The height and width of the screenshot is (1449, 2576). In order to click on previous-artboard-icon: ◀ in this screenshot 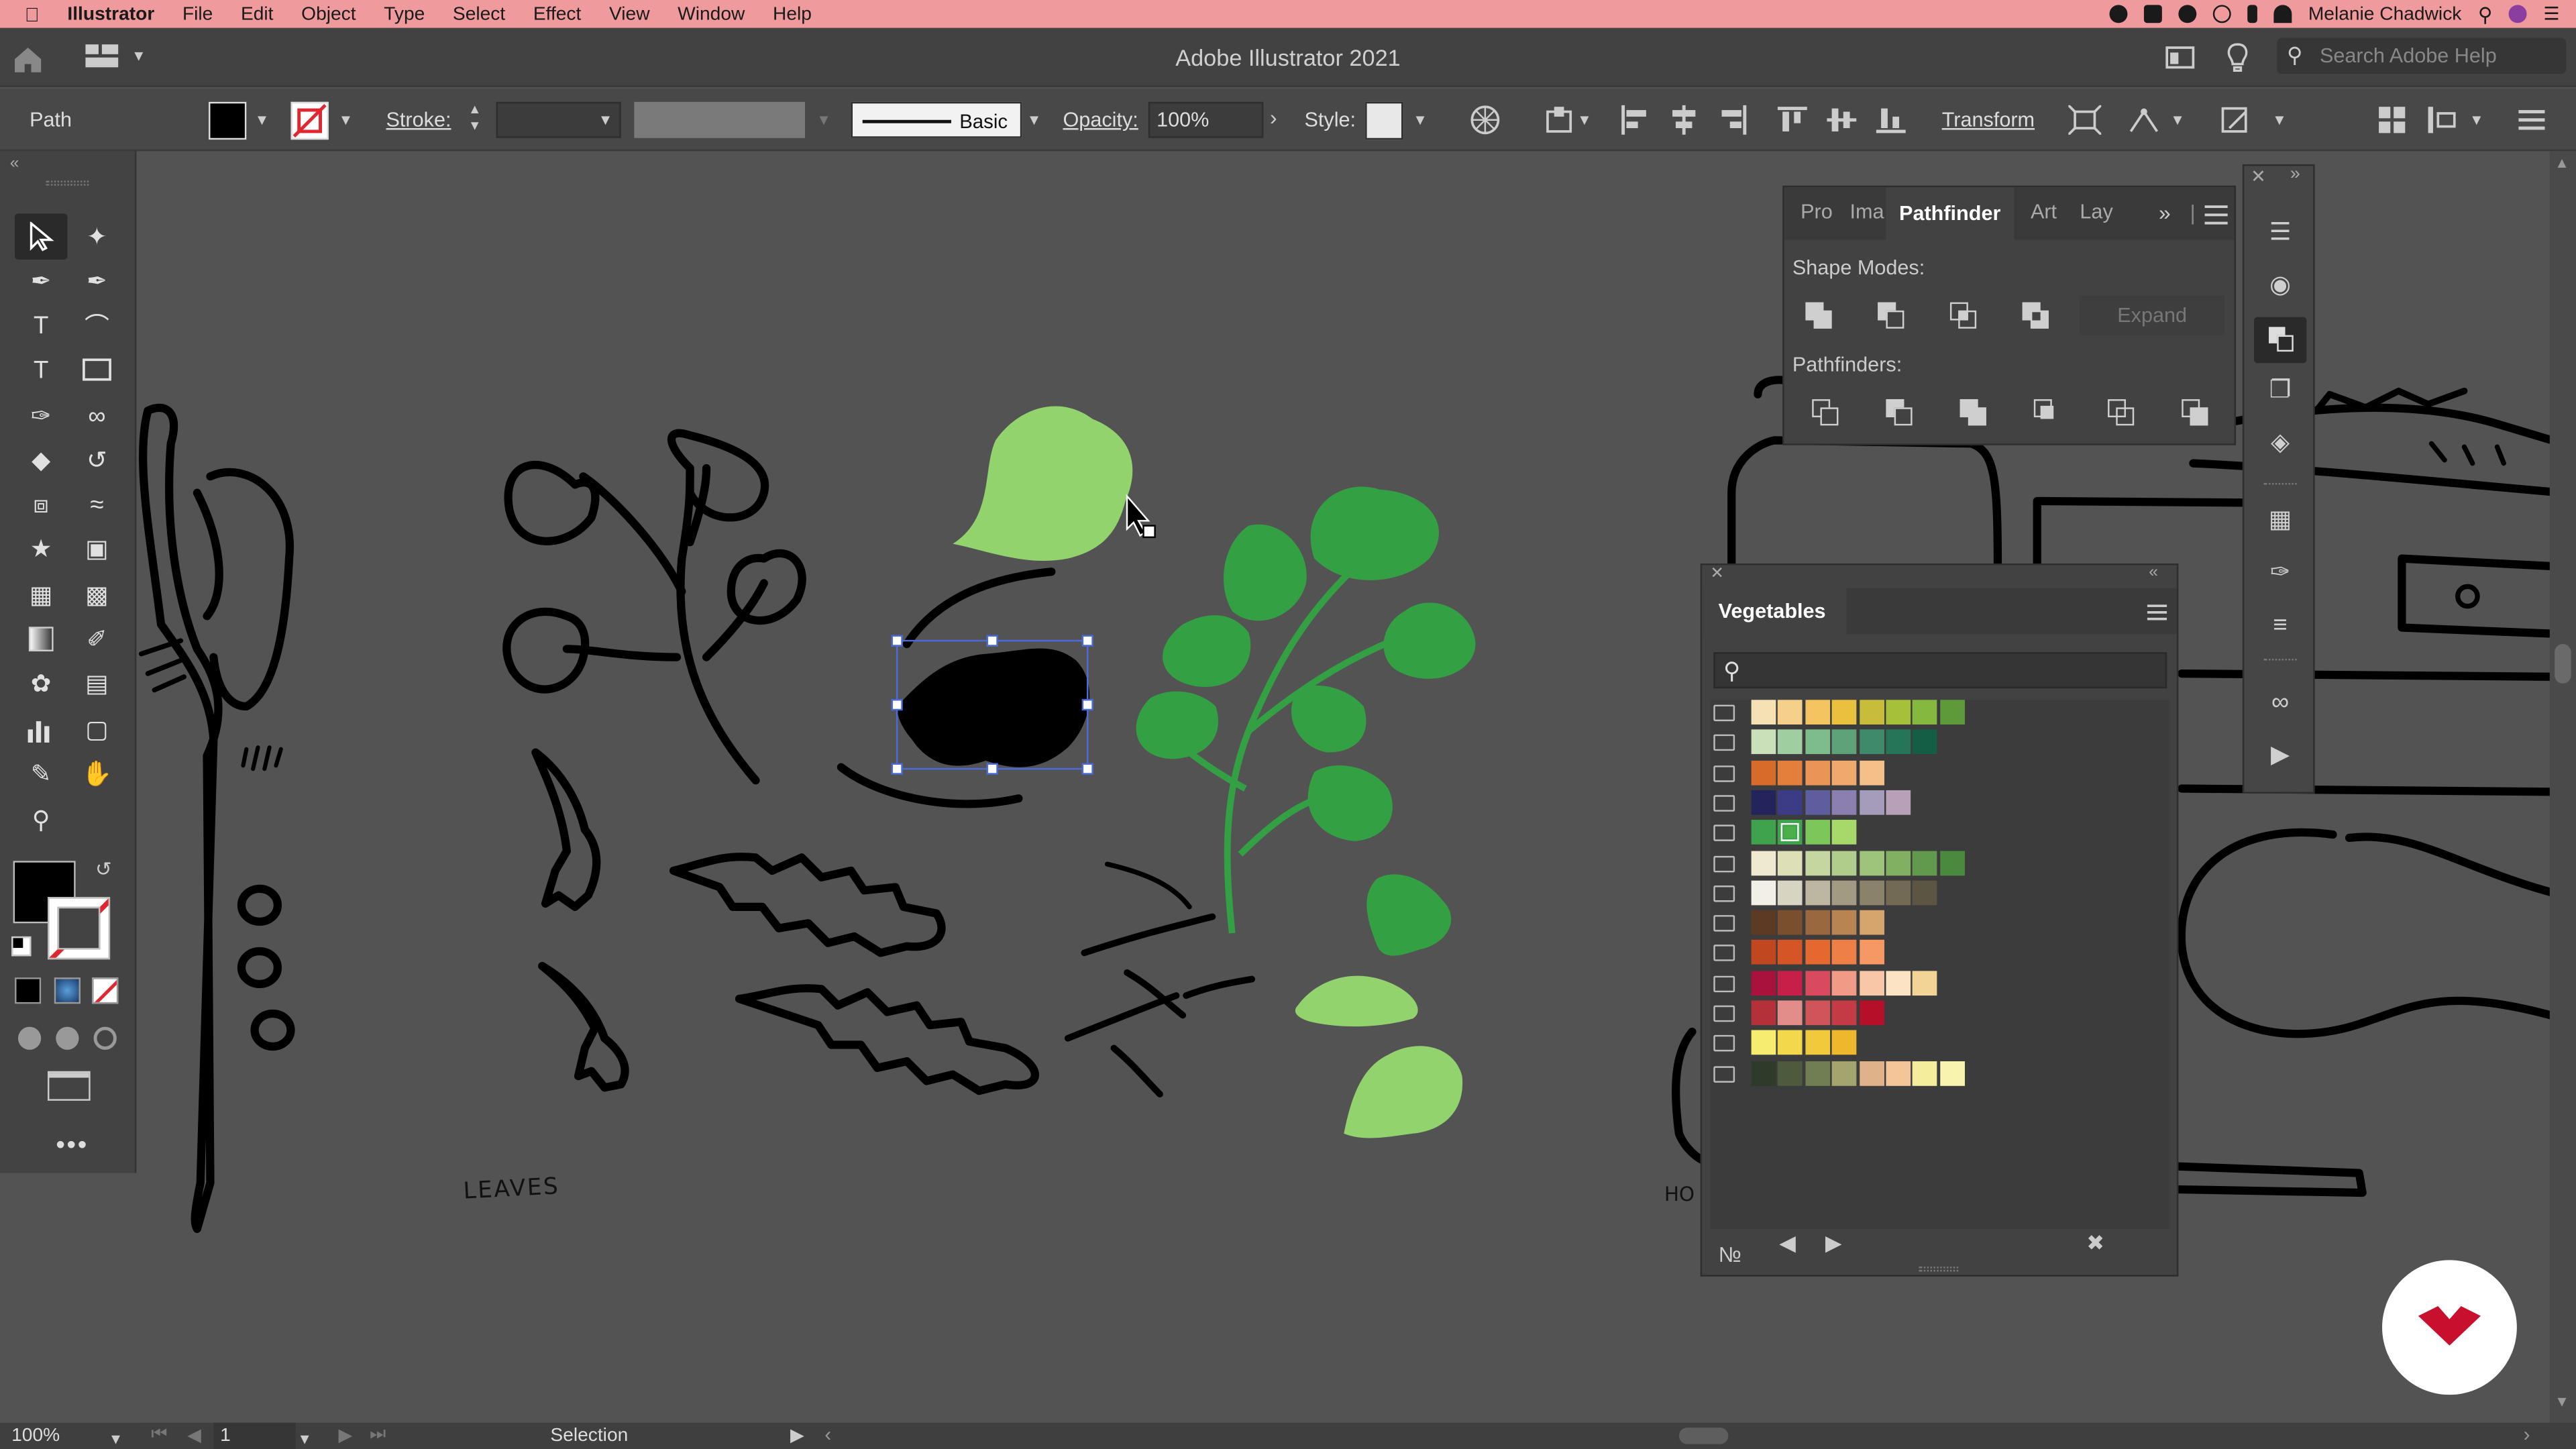, I will do `click(194, 1435)`.